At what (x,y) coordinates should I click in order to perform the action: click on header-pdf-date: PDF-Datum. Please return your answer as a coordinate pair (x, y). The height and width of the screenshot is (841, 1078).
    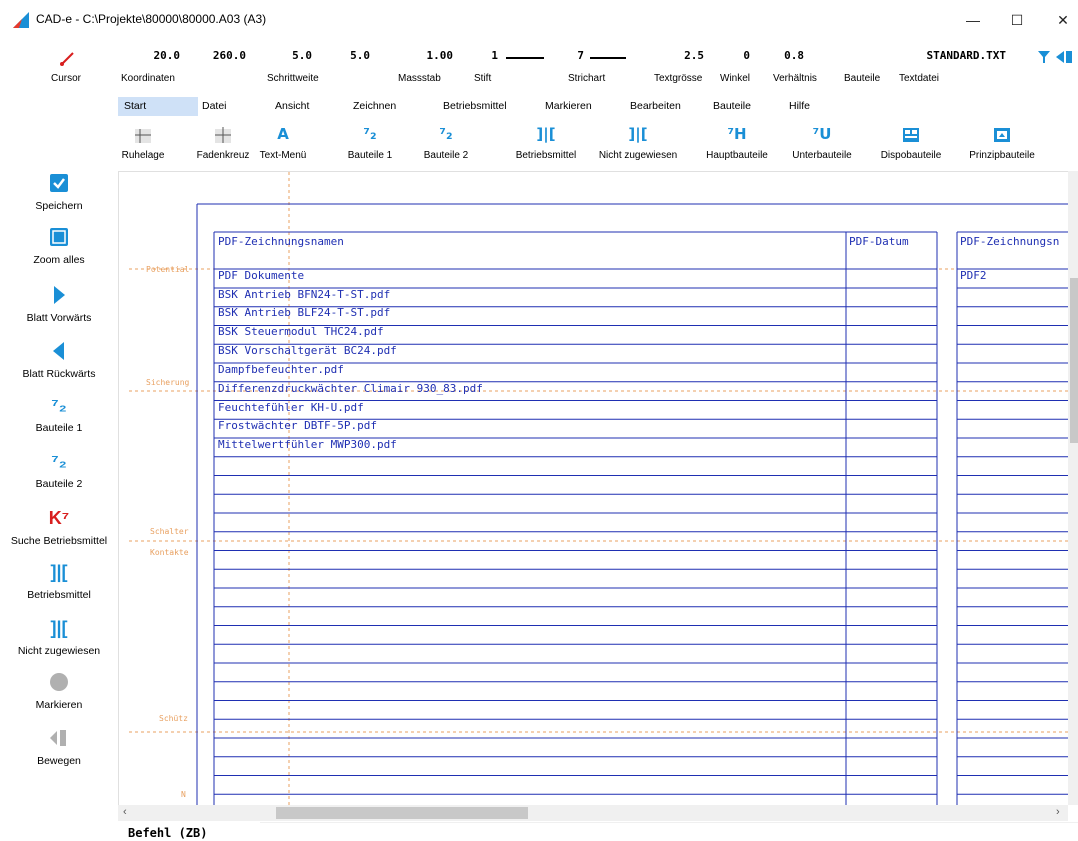
    Looking at the image, I should click on (879, 241).